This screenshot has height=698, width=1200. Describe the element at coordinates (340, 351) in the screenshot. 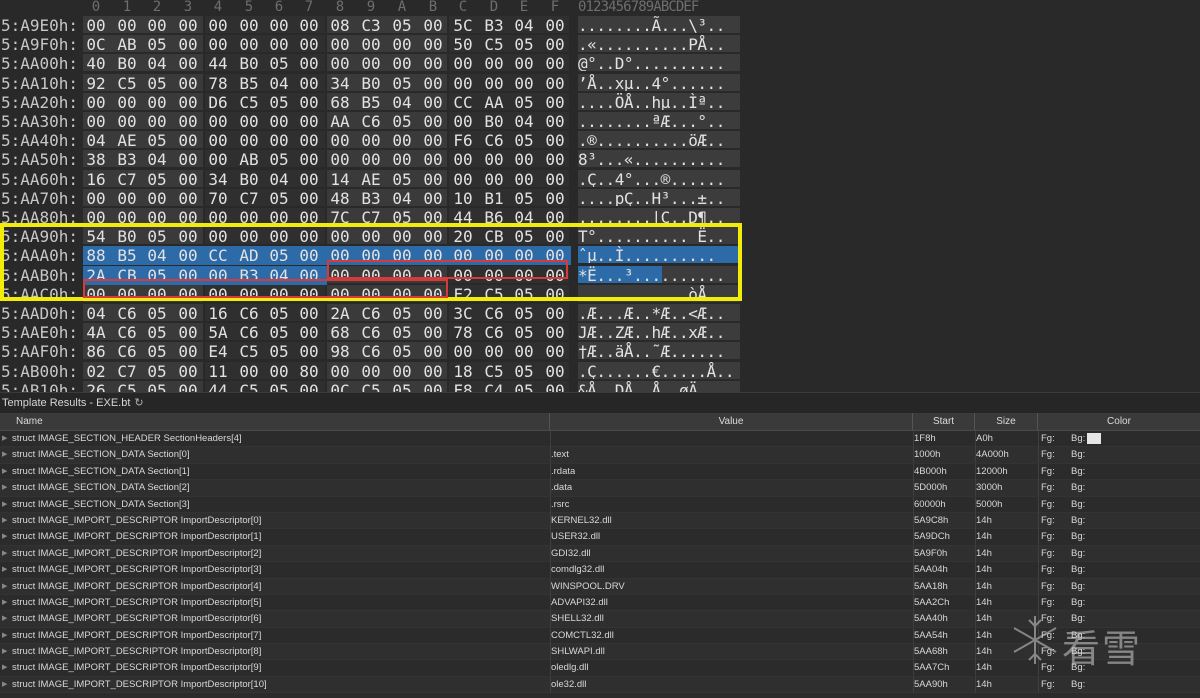

I see `hex-byte: 98` at that location.